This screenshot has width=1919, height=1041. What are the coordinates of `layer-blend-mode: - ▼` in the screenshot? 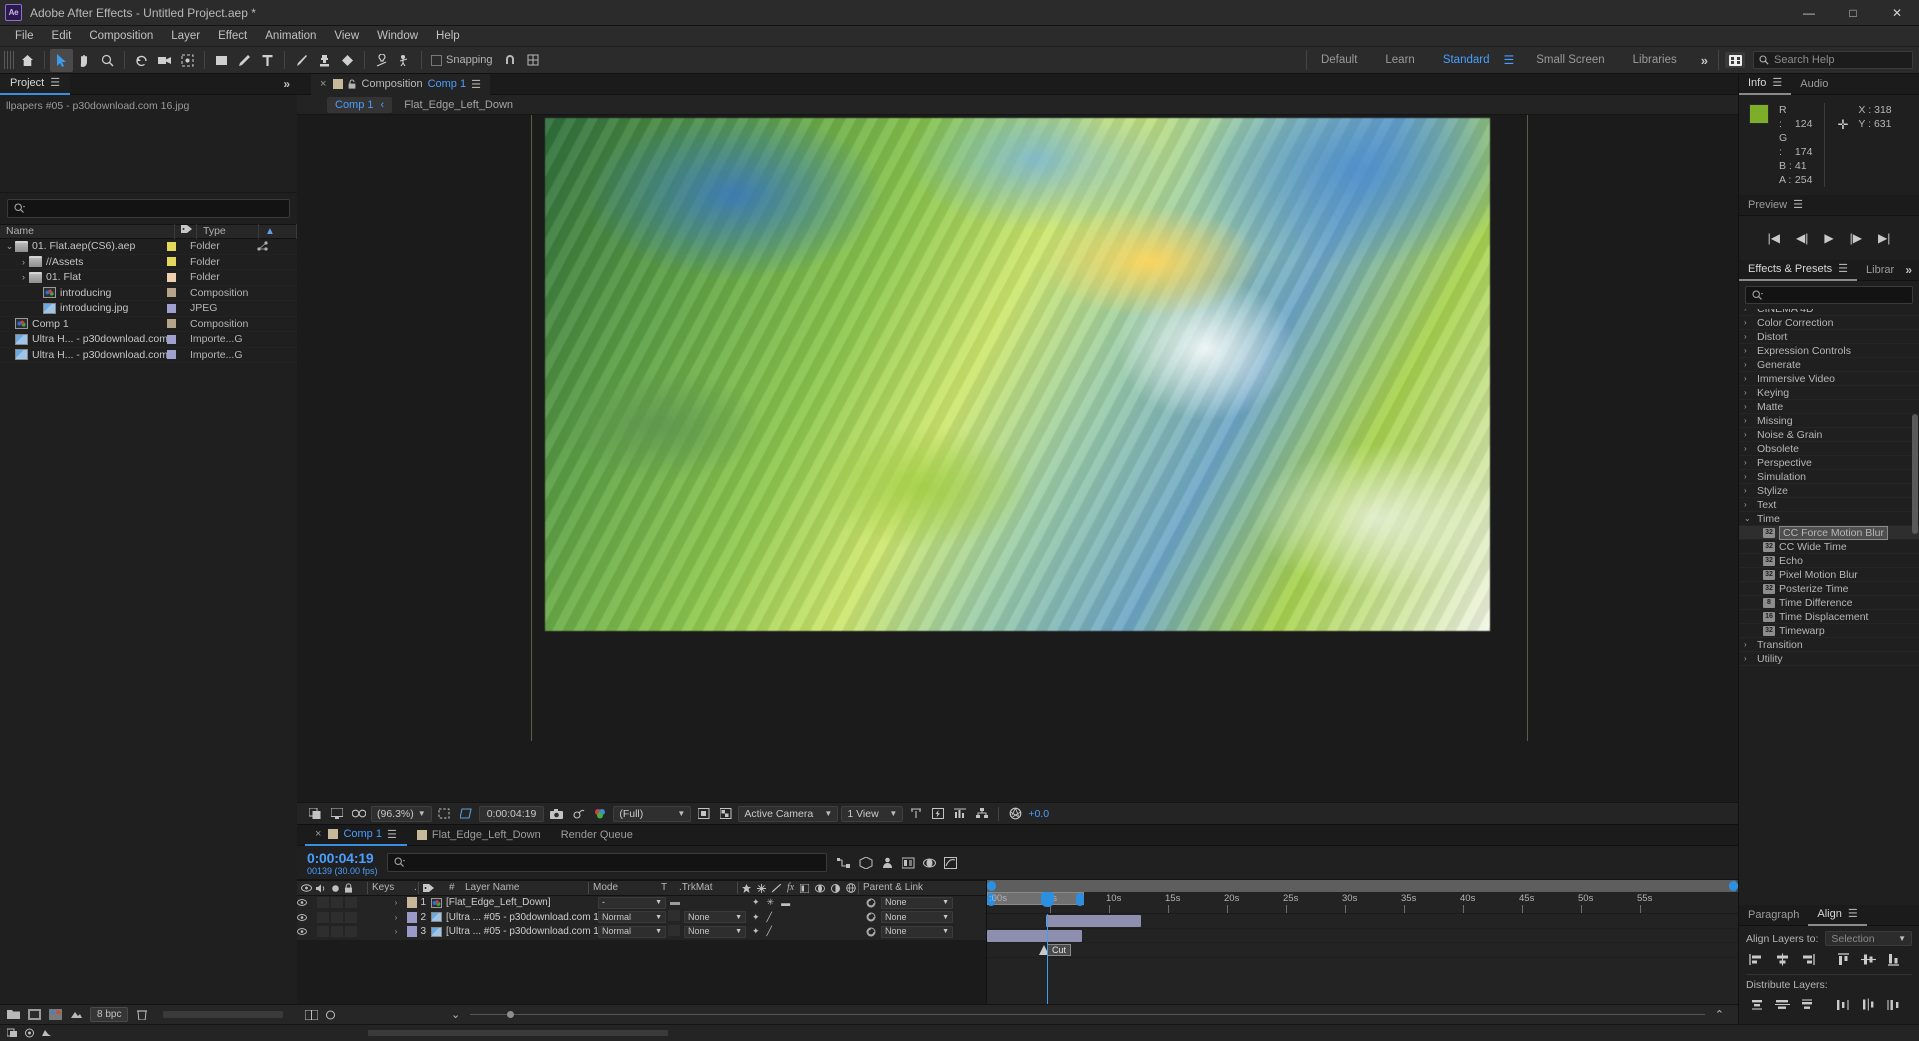 It's located at (632, 902).